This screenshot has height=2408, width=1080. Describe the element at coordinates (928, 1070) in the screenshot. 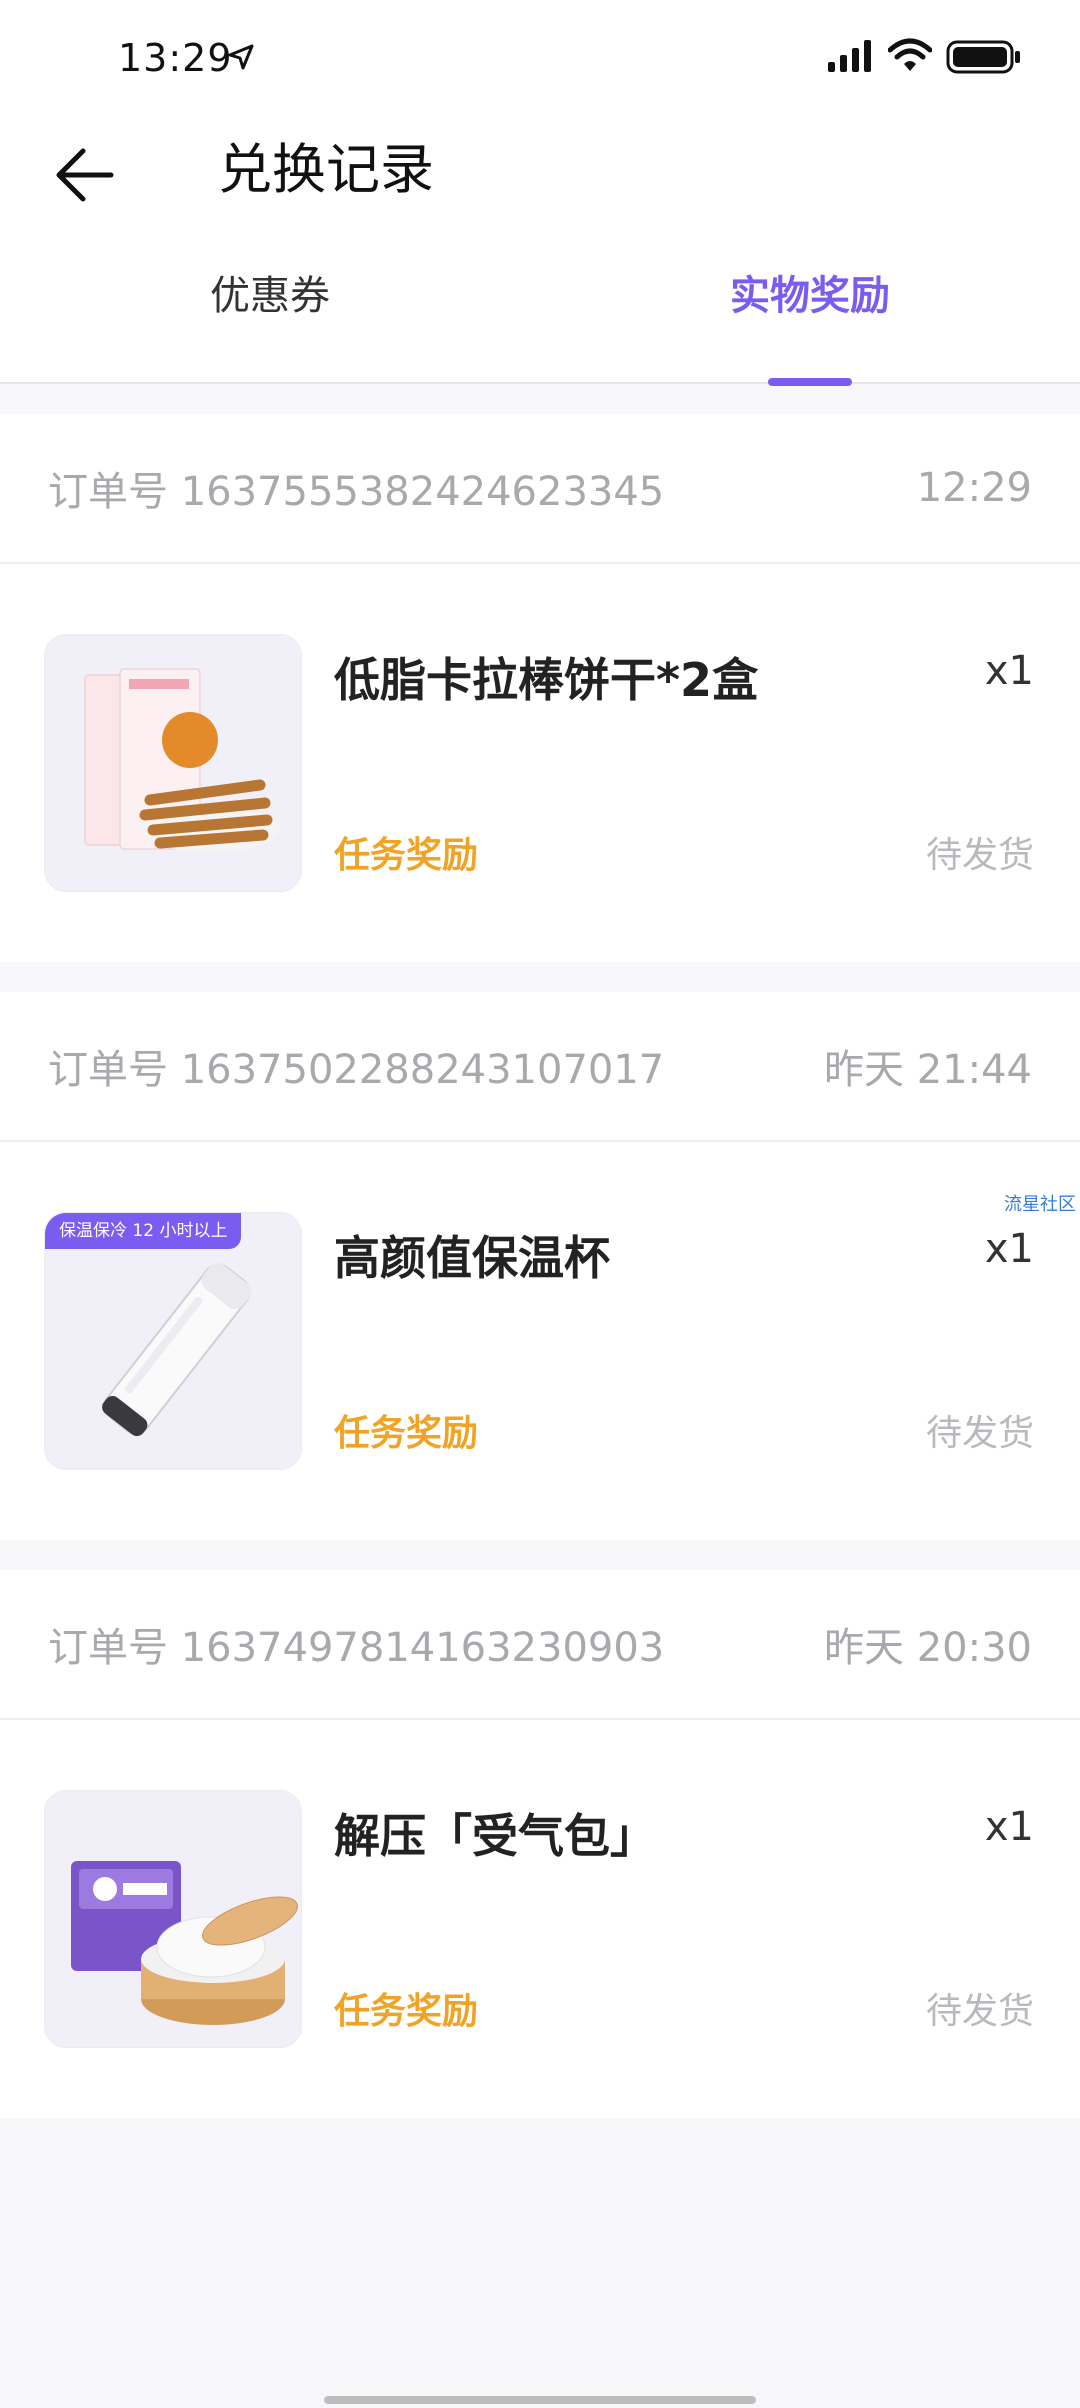

I see `order-time: 昨天 21:44` at that location.